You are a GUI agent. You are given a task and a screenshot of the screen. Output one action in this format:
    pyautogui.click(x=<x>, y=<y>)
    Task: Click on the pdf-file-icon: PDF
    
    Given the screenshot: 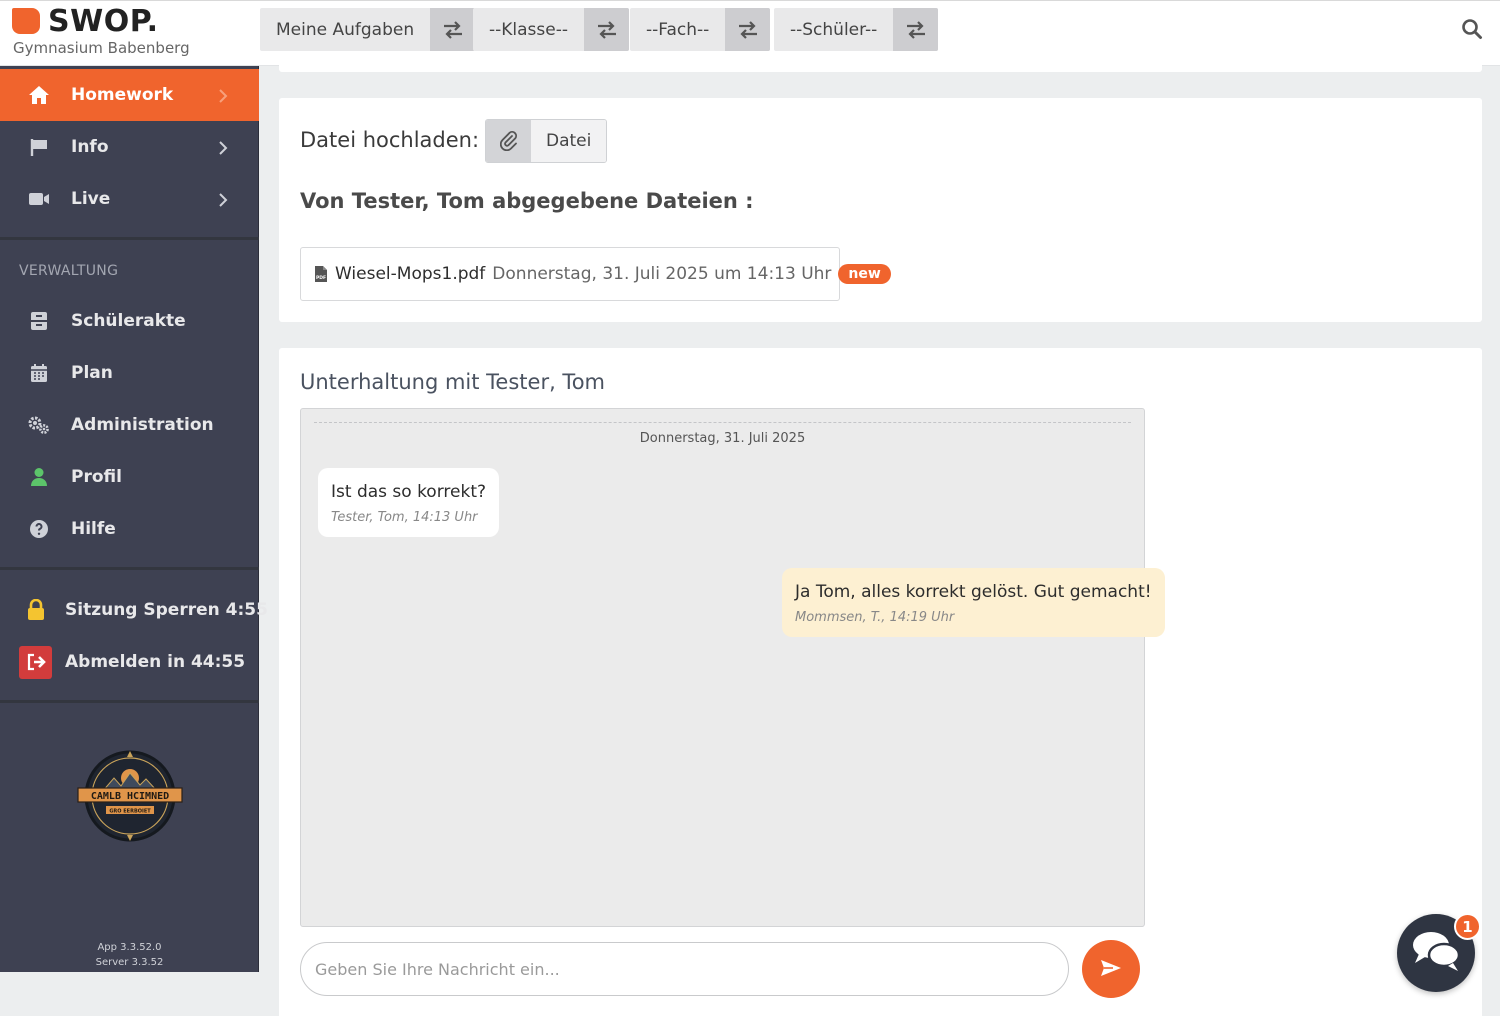 What is the action you would take?
    pyautogui.click(x=321, y=274)
    